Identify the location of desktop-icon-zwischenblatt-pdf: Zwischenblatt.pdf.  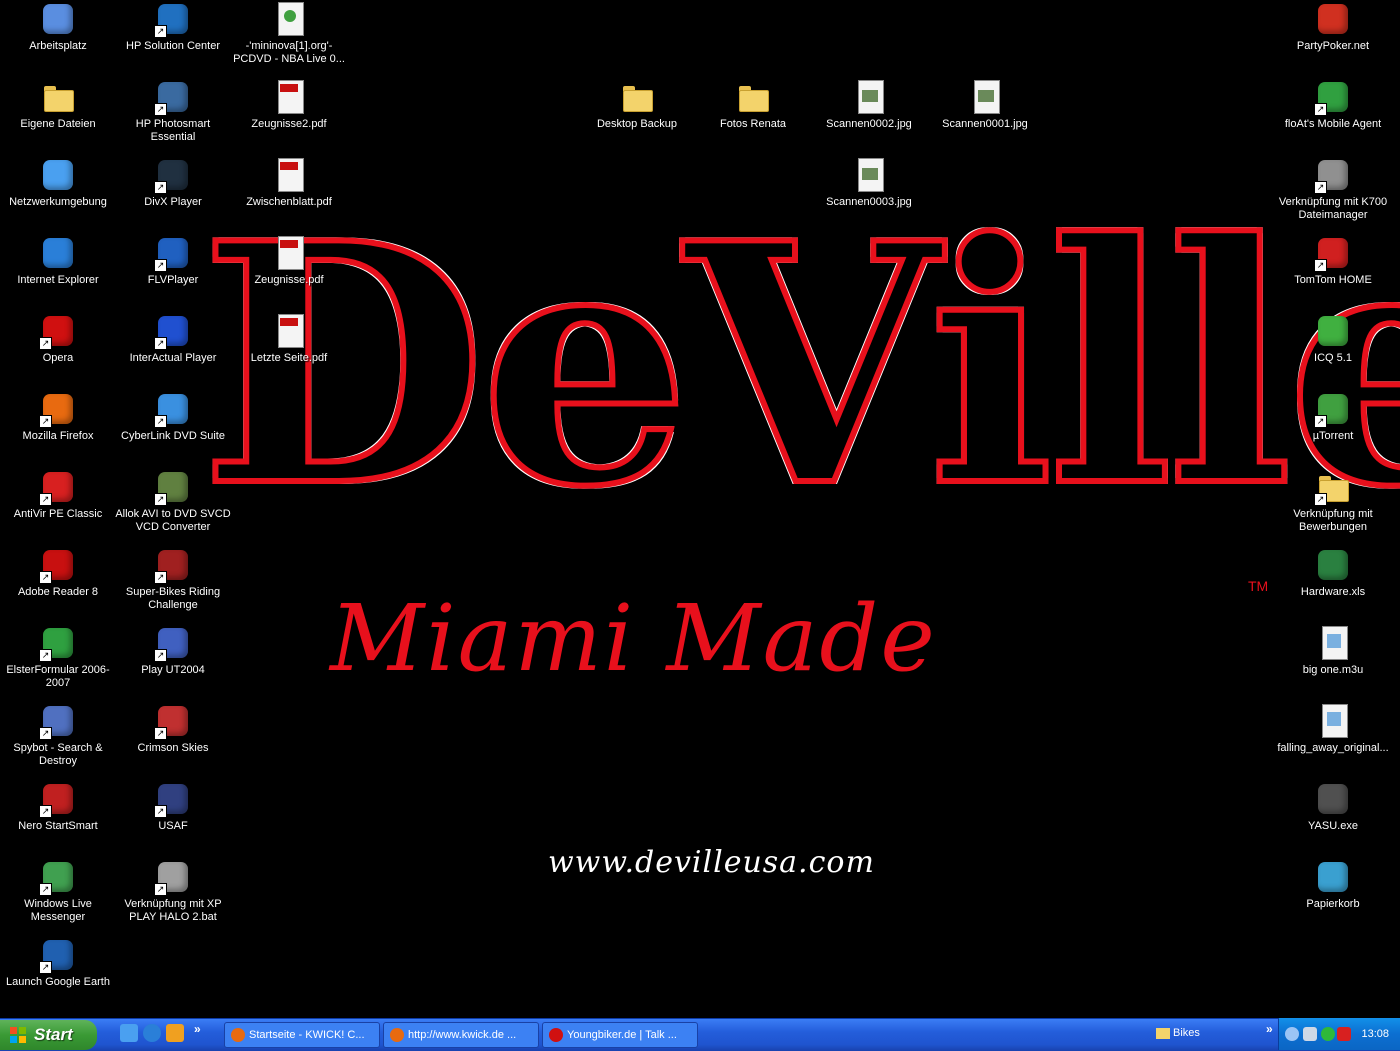
(289, 183).